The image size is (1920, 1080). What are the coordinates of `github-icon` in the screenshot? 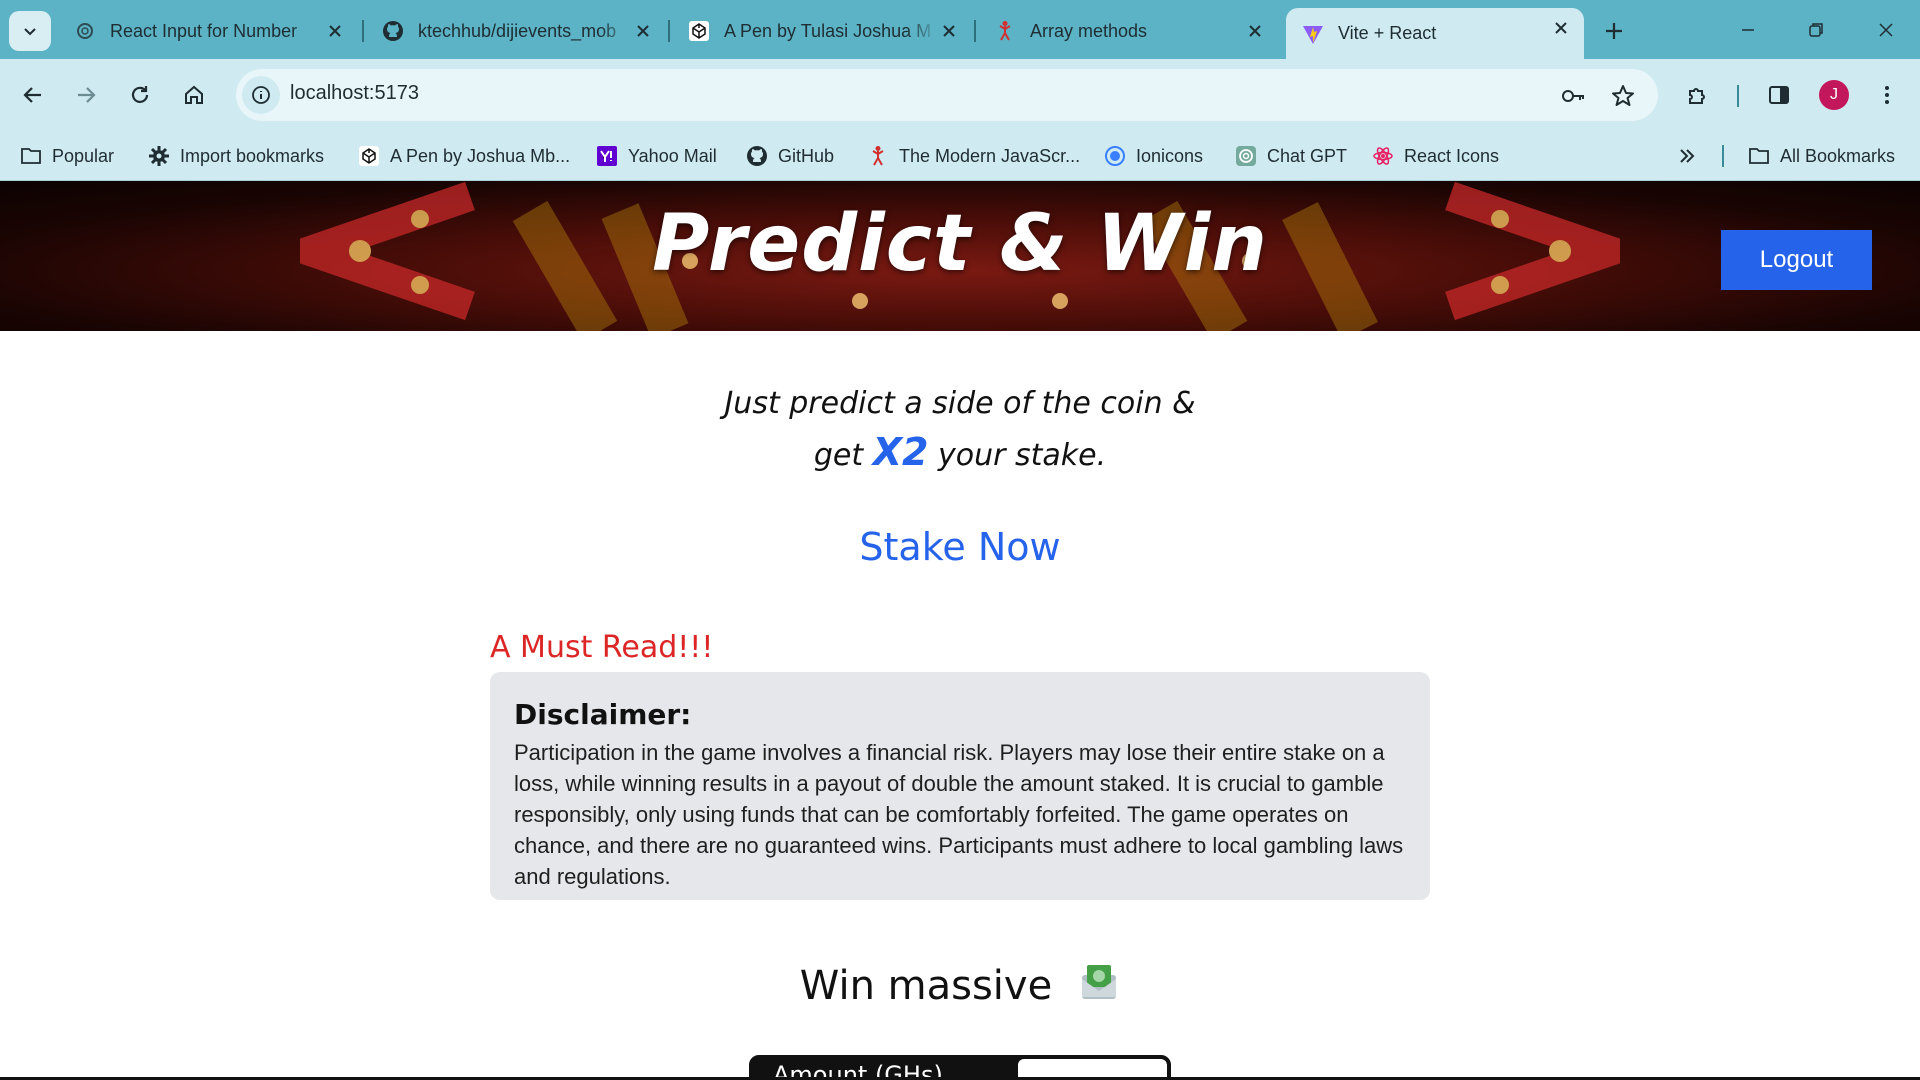 It's located at (393, 31).